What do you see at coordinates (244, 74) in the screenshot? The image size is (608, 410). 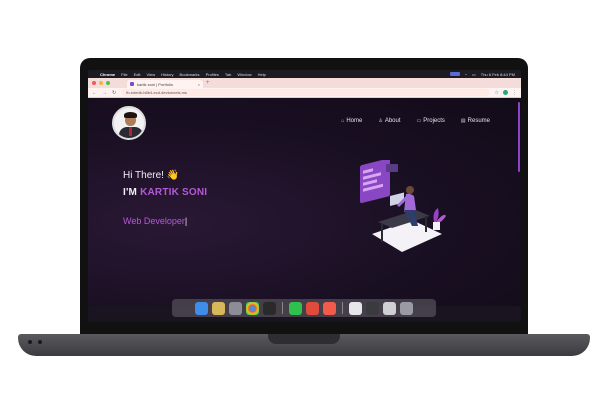 I see `menu-window: Window` at bounding box center [244, 74].